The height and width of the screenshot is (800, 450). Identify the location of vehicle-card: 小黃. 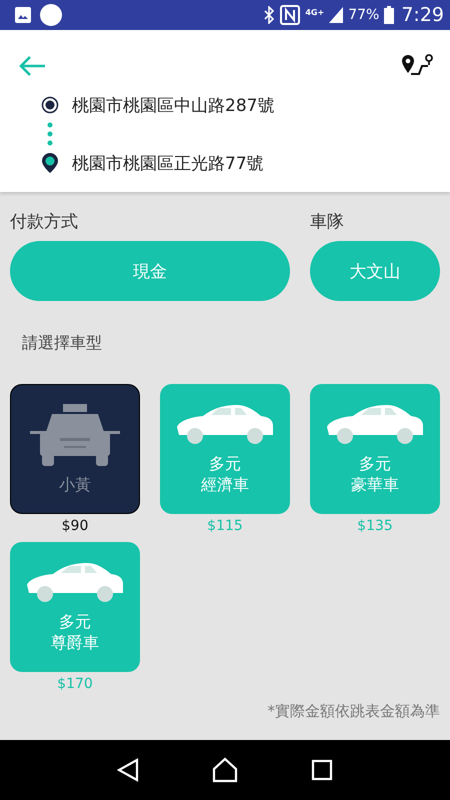
(75, 449).